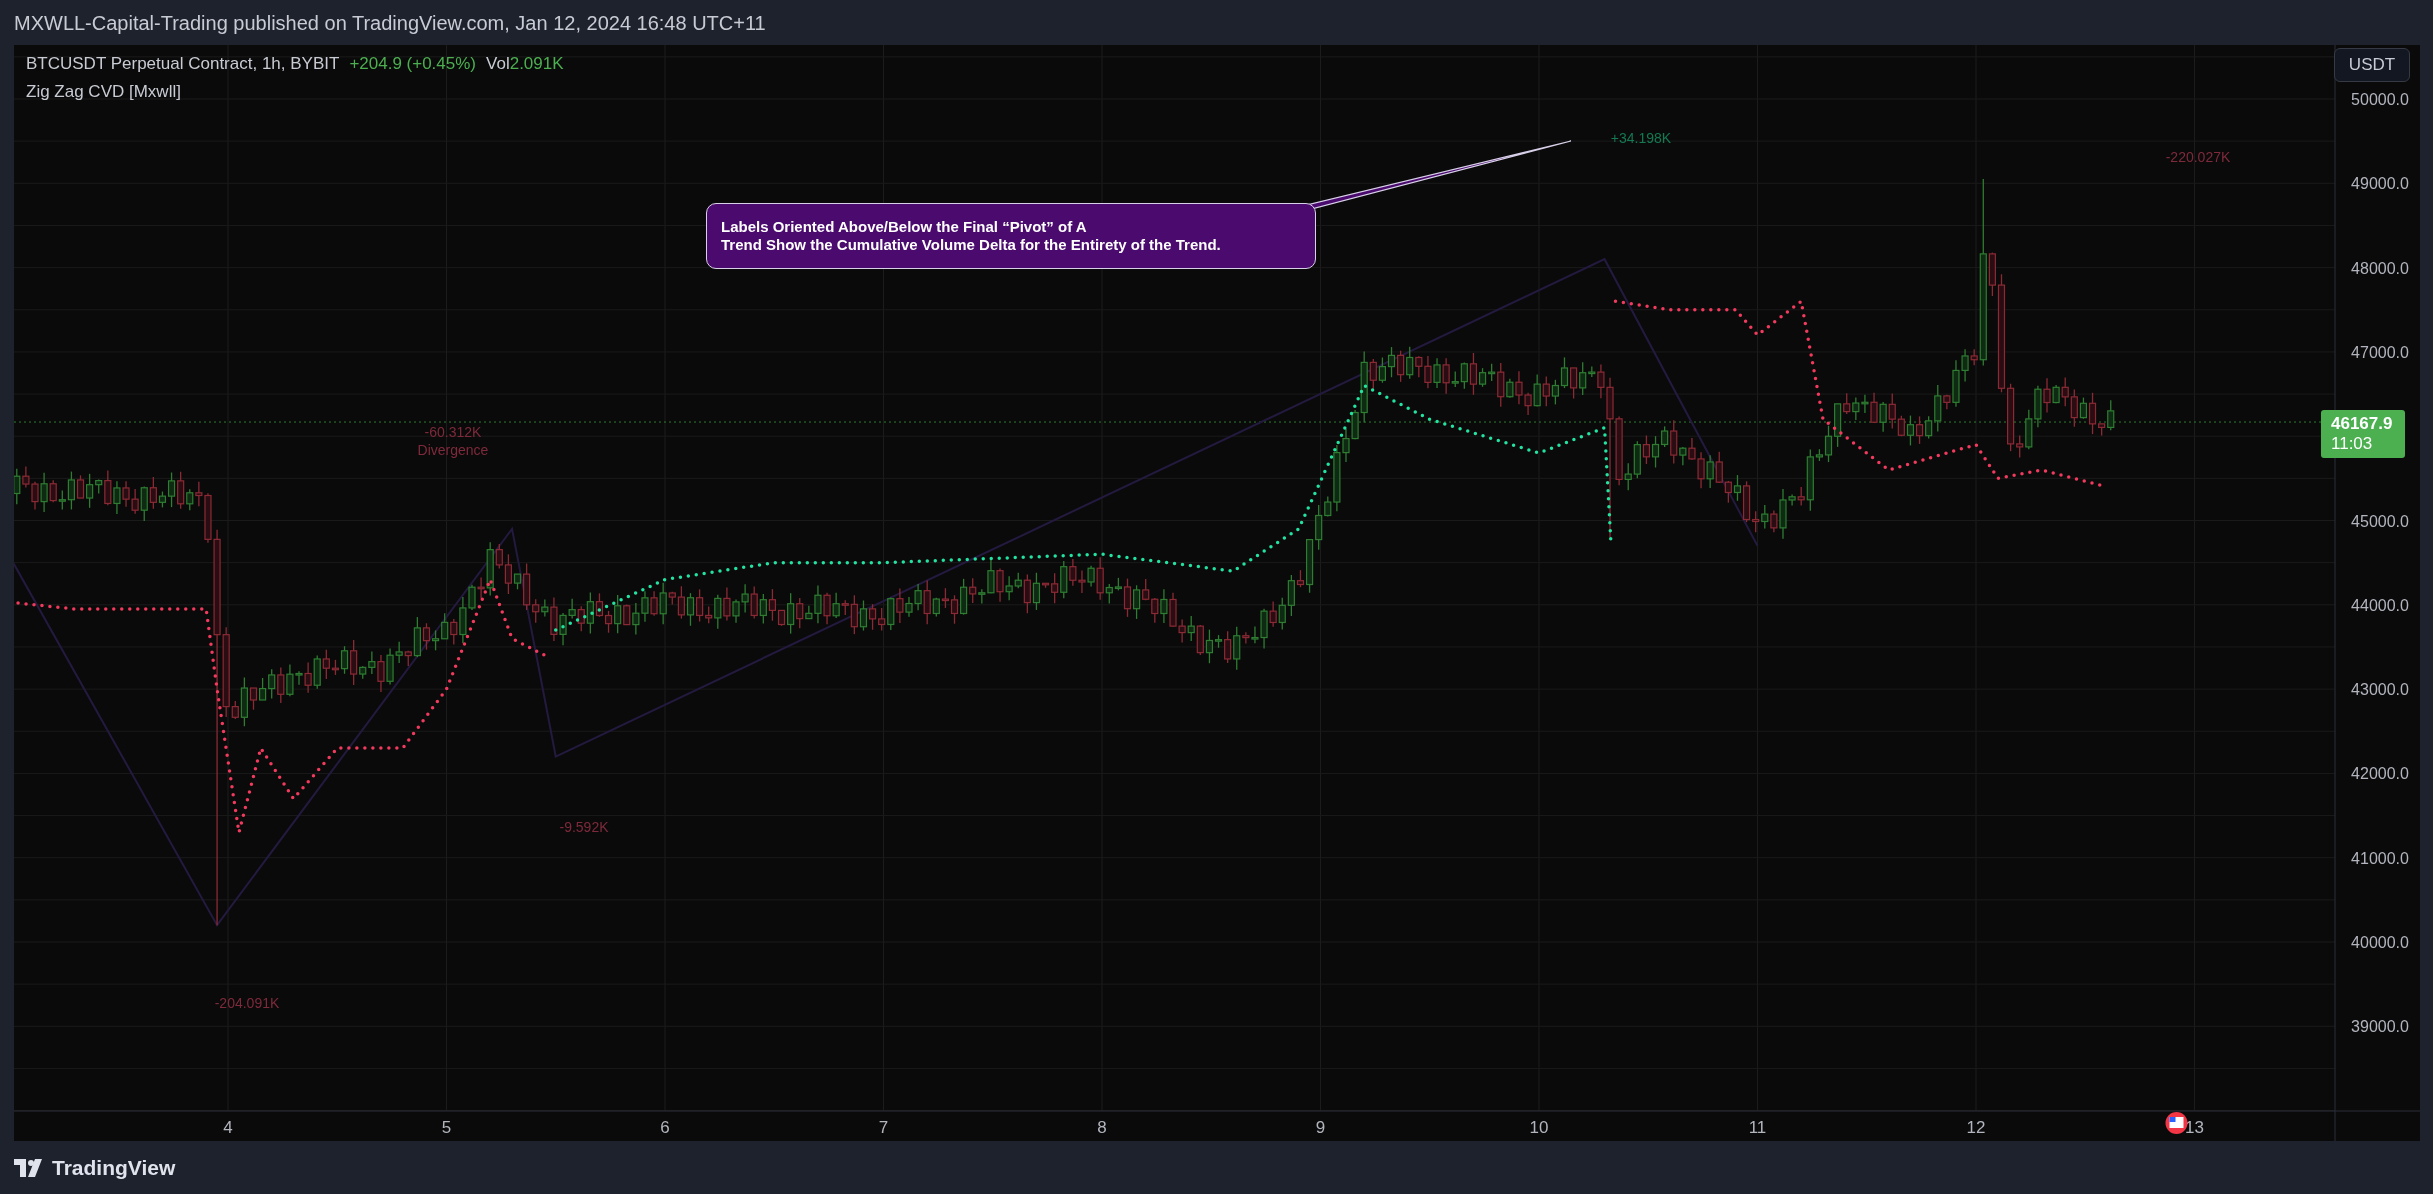  Describe the element at coordinates (2352, 444) in the screenshot. I see `countdown-text: 11:03` at that location.